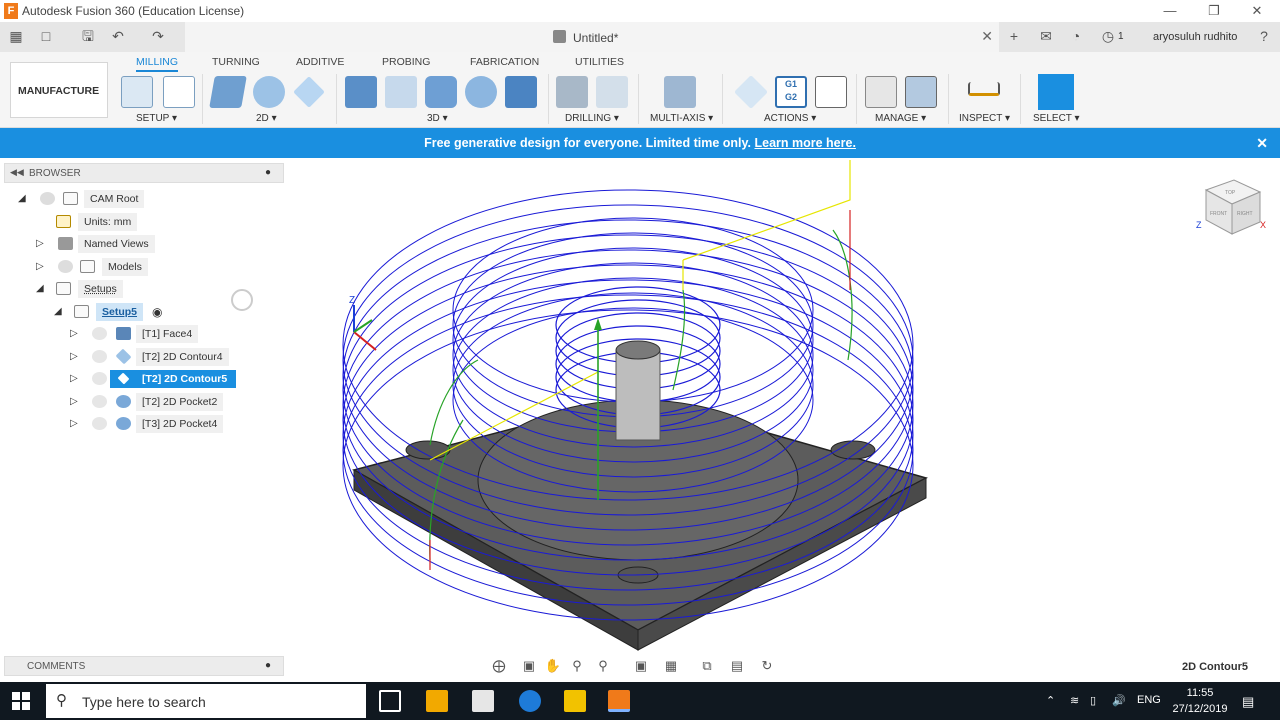 The image size is (1280, 720). I want to click on clock-icon: ◷, so click(1108, 36).